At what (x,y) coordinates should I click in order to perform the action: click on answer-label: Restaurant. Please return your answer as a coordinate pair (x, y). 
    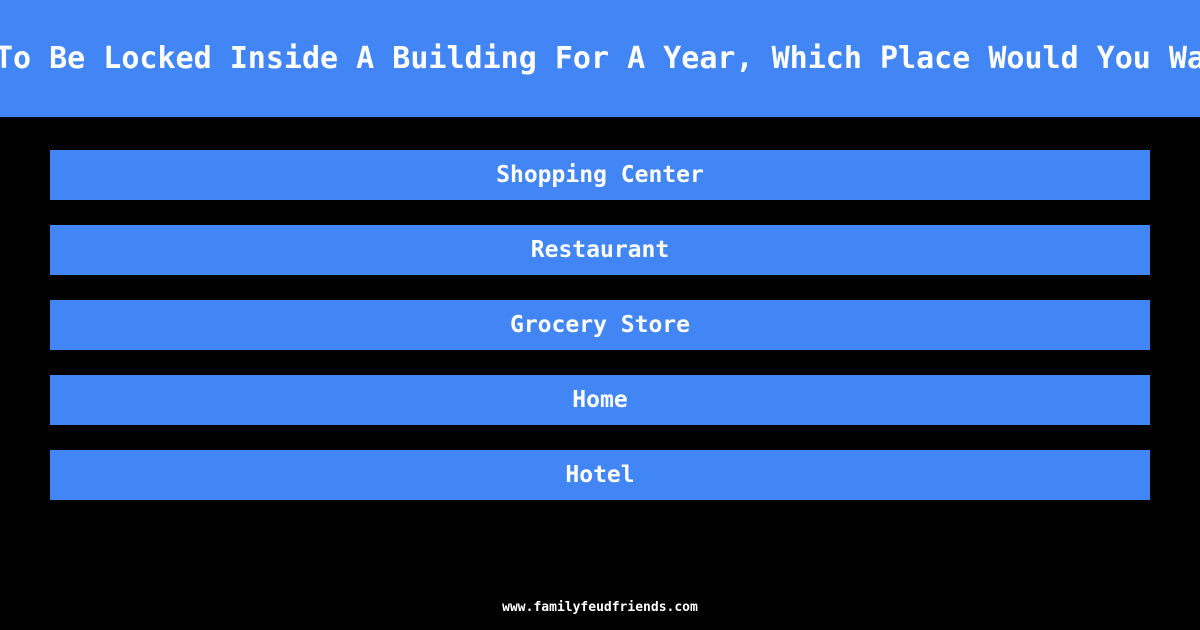
    Looking at the image, I should click on (600, 250).